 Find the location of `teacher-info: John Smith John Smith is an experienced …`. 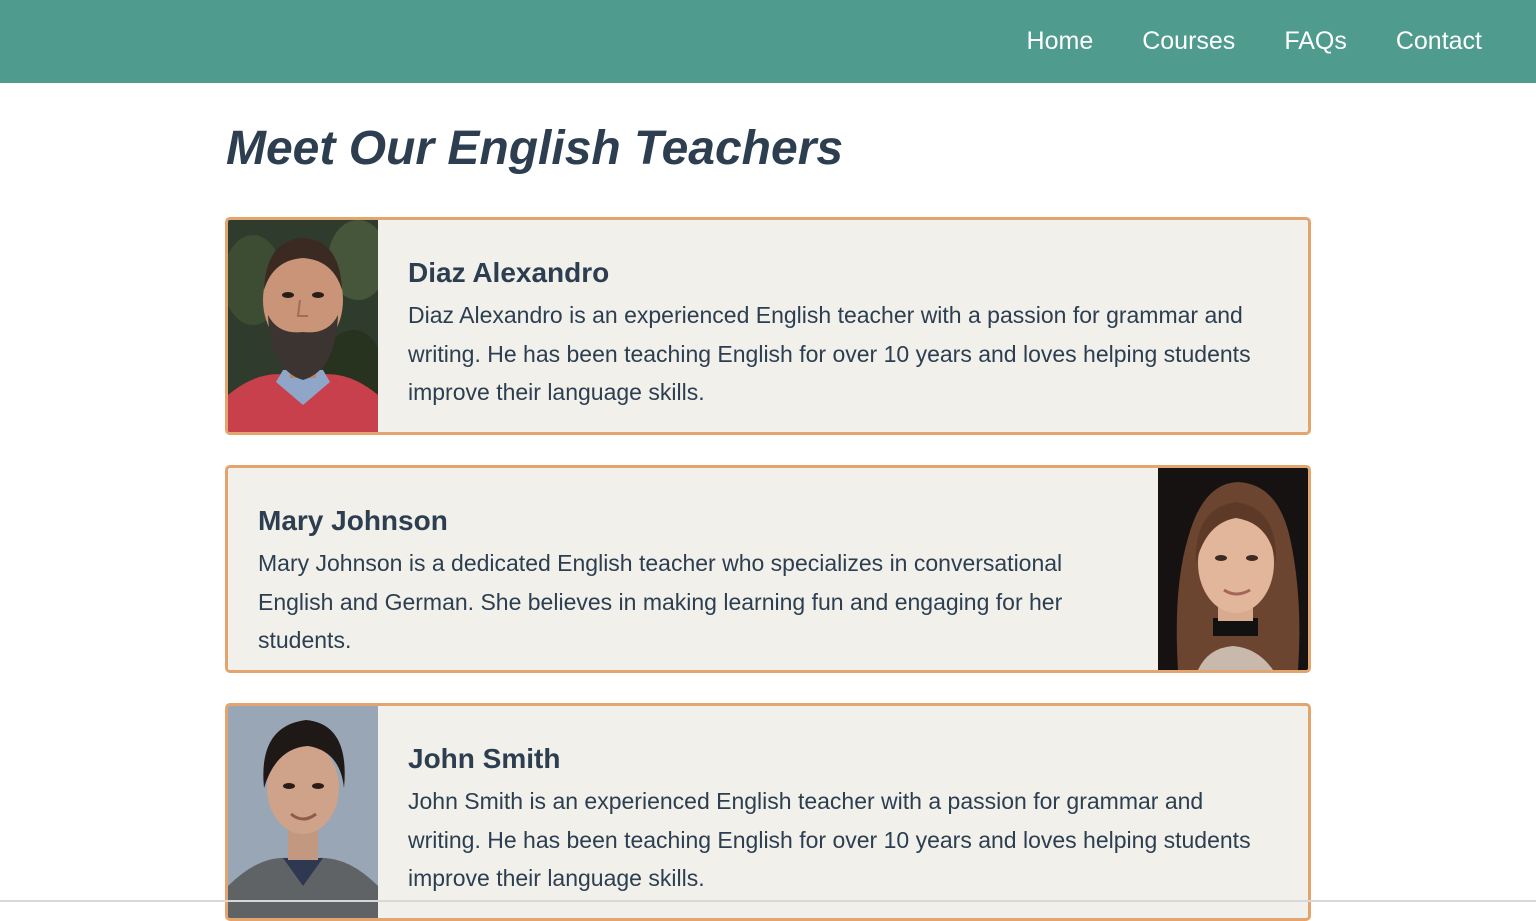

teacher-info: John Smith John Smith is an experienced … is located at coordinates (833, 802).